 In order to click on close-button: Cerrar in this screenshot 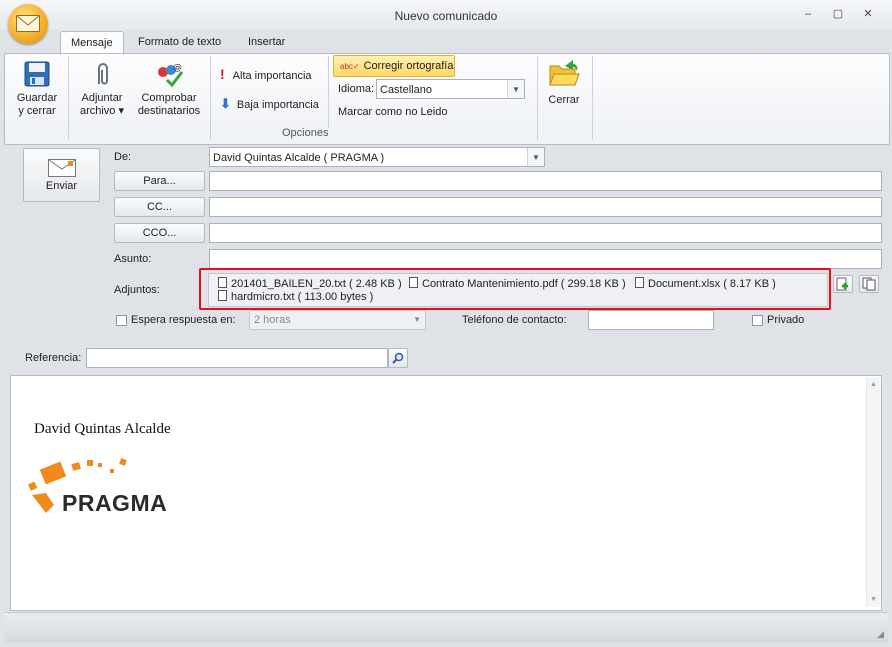, I will do `click(564, 81)`.